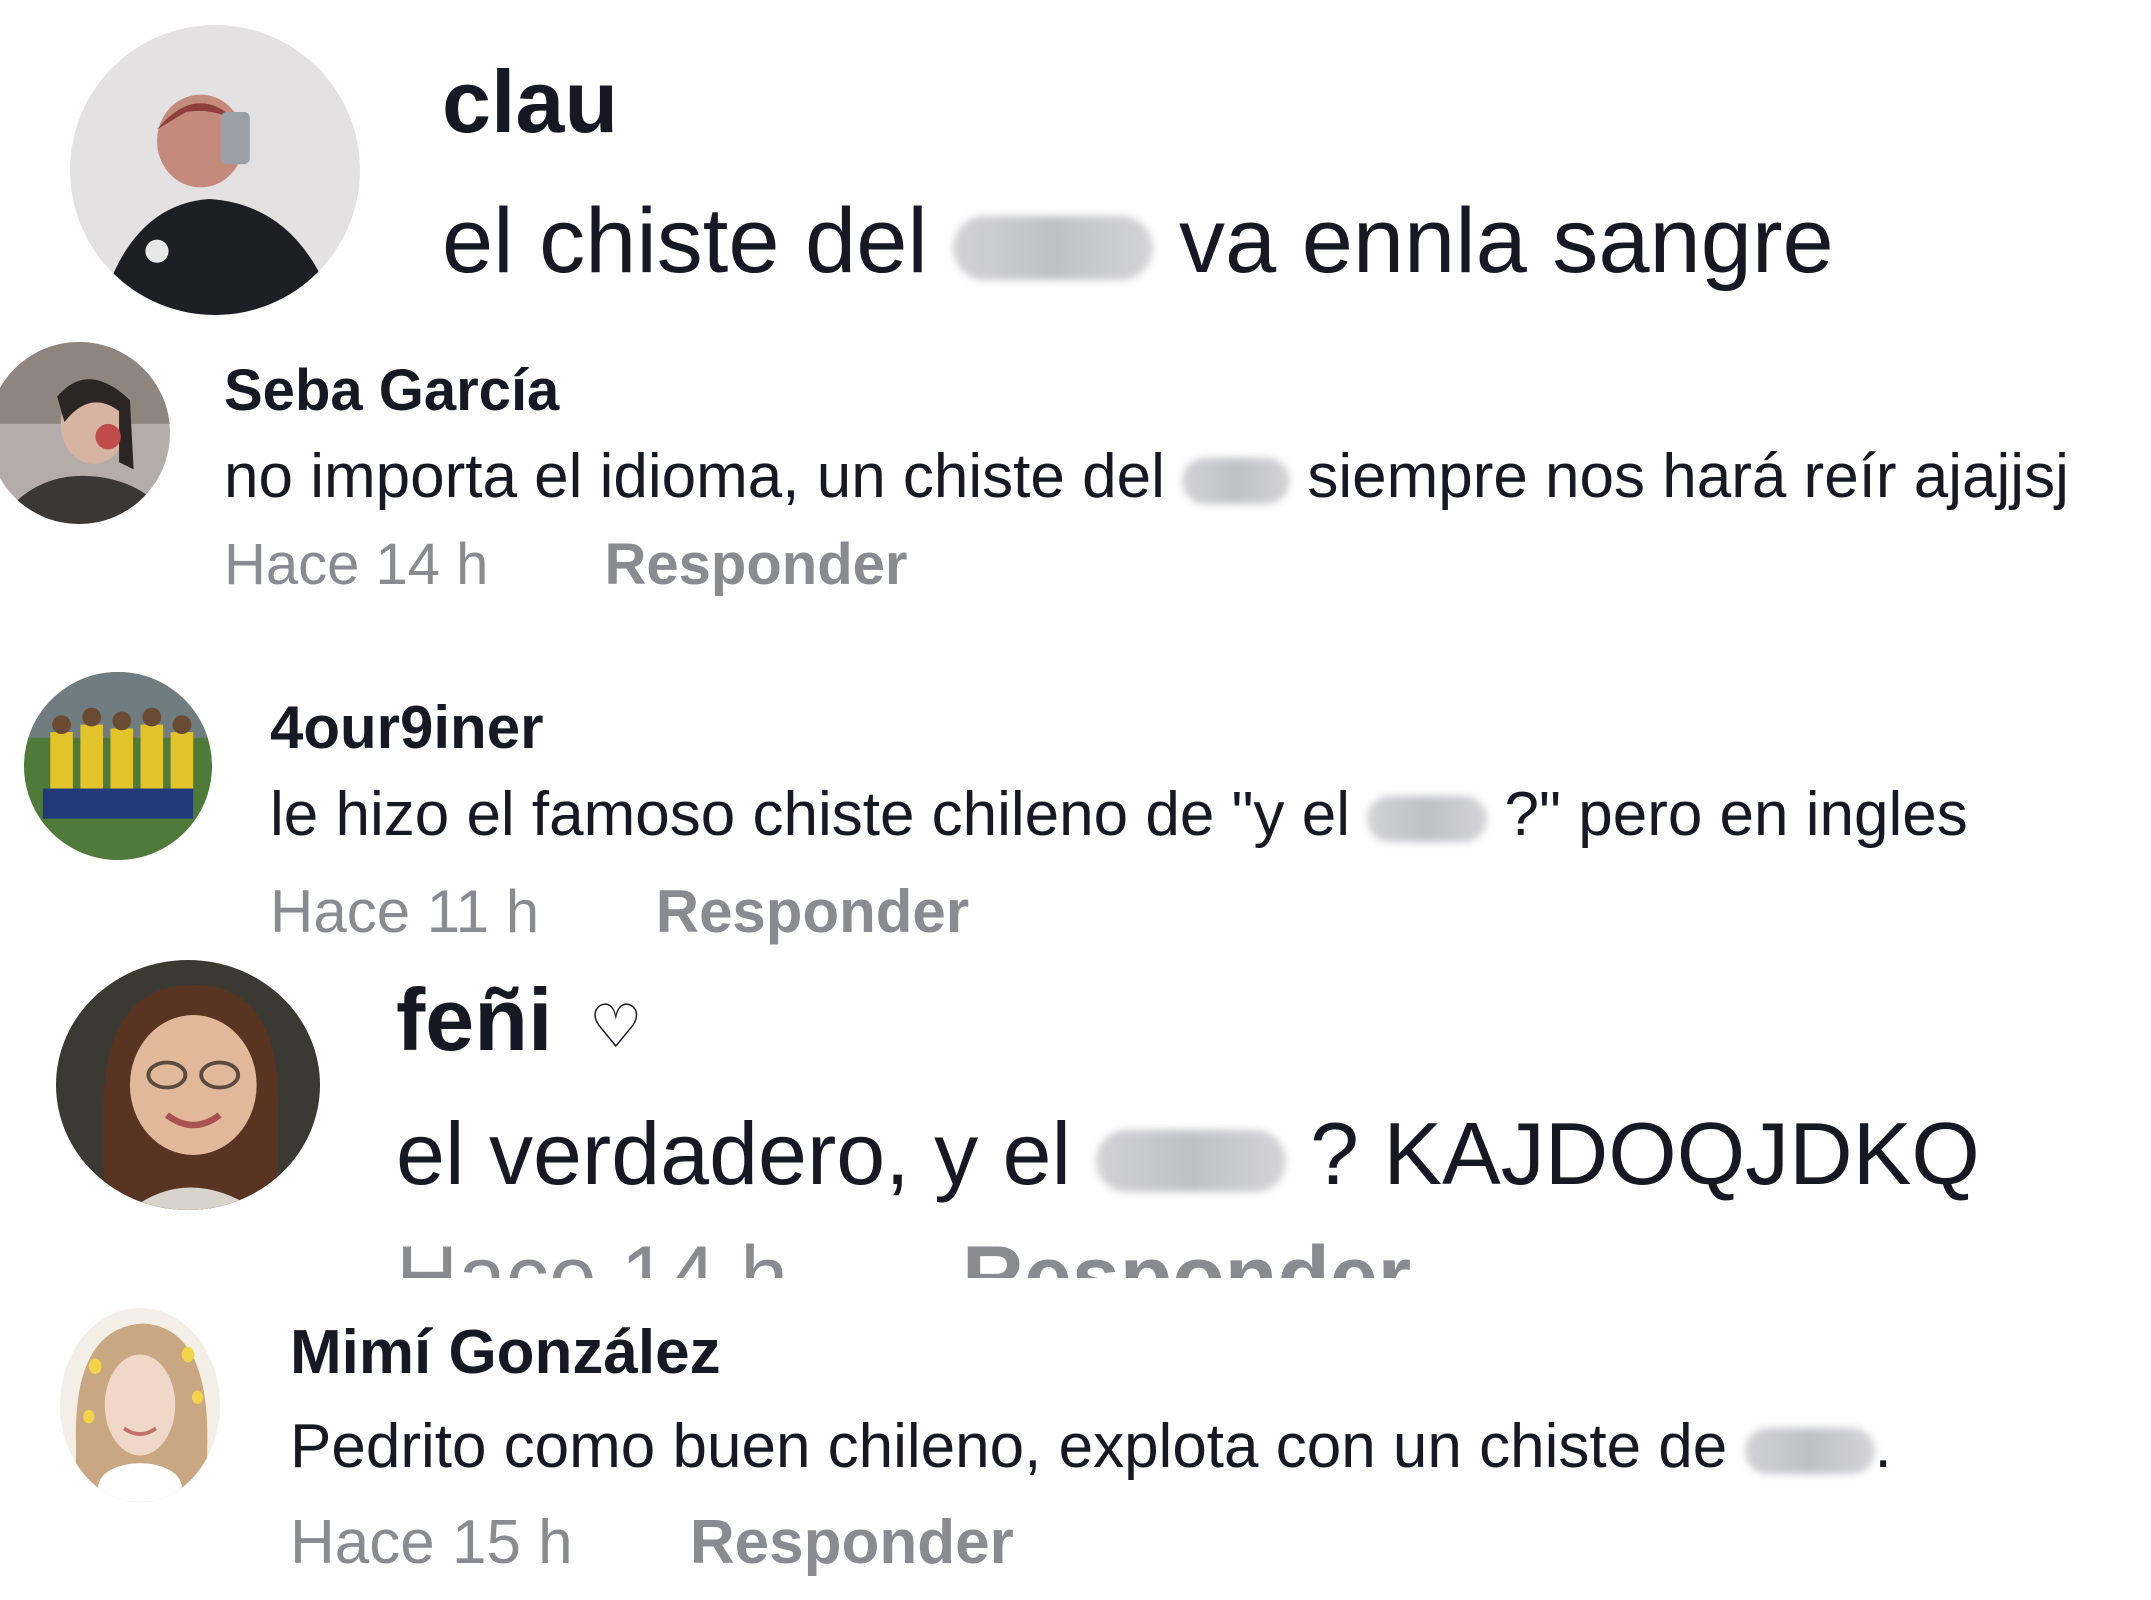 The image size is (2151, 1600). I want to click on username: feñi ♡, so click(519, 1020).